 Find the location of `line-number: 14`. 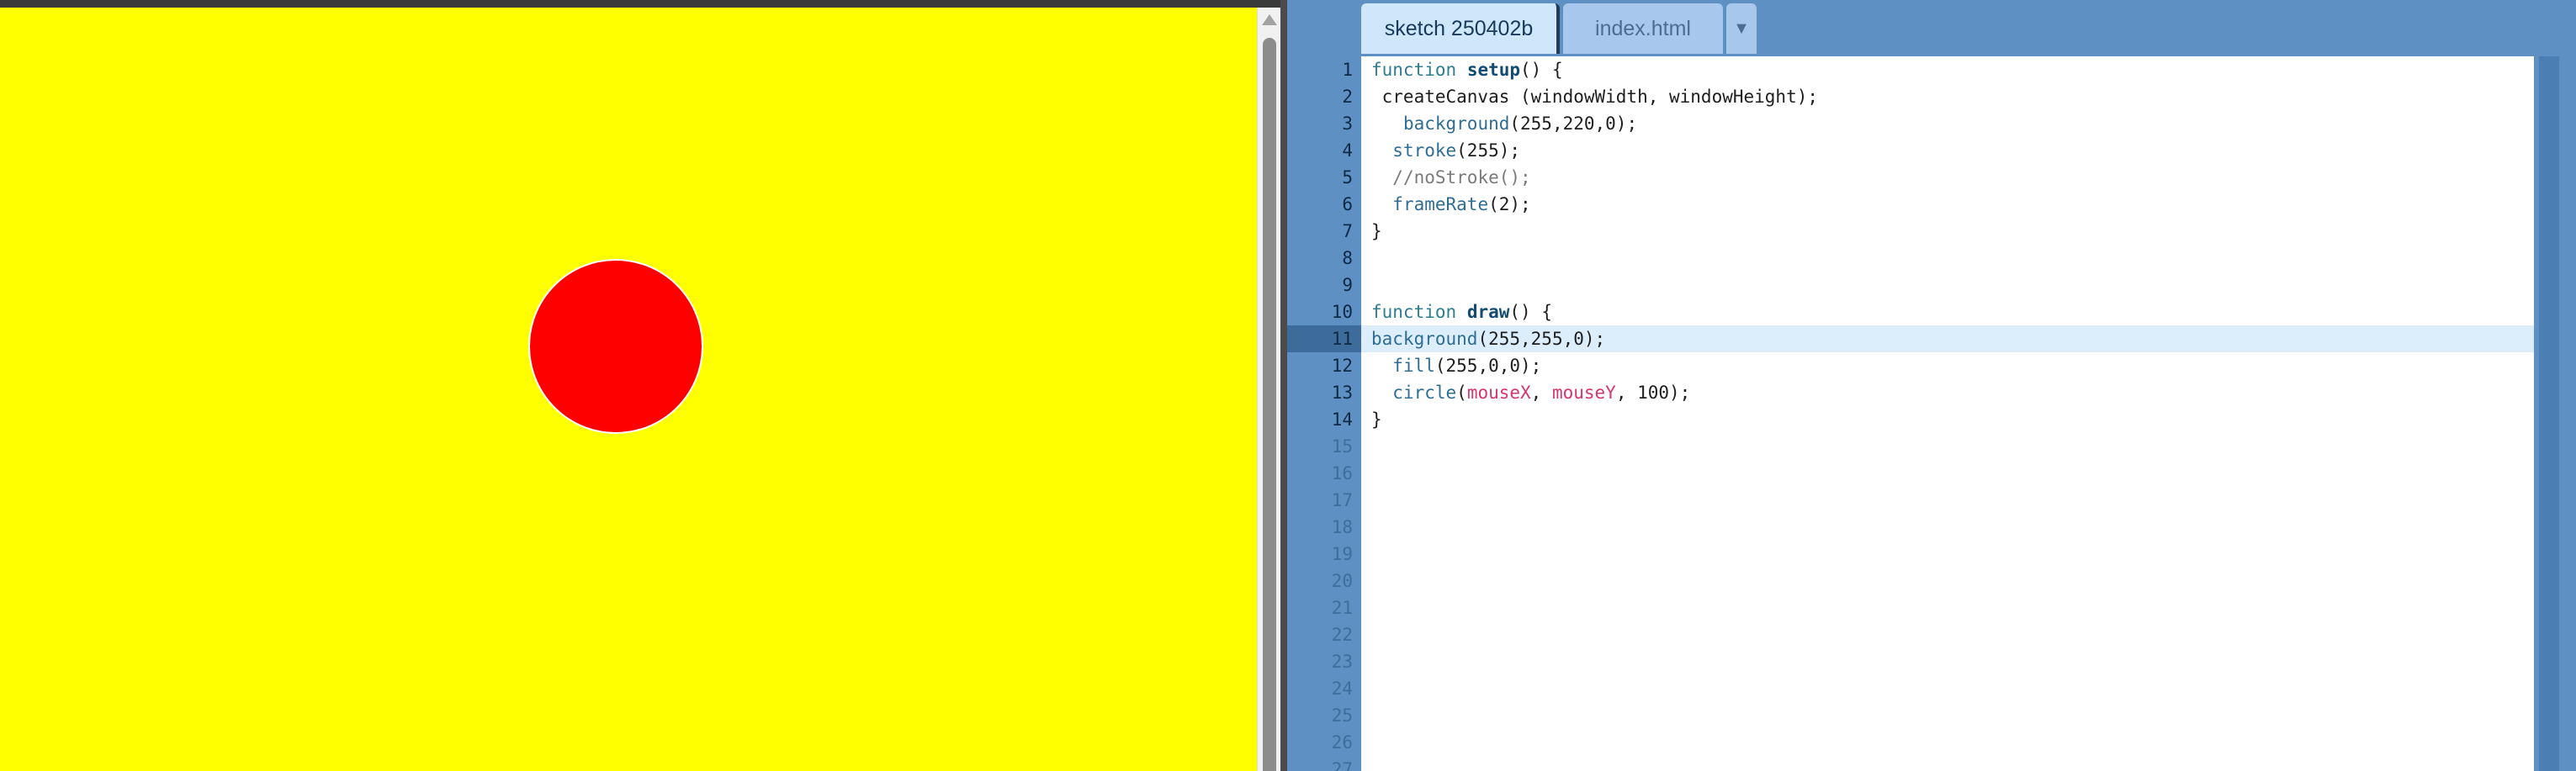

line-number: 14 is located at coordinates (1342, 420).